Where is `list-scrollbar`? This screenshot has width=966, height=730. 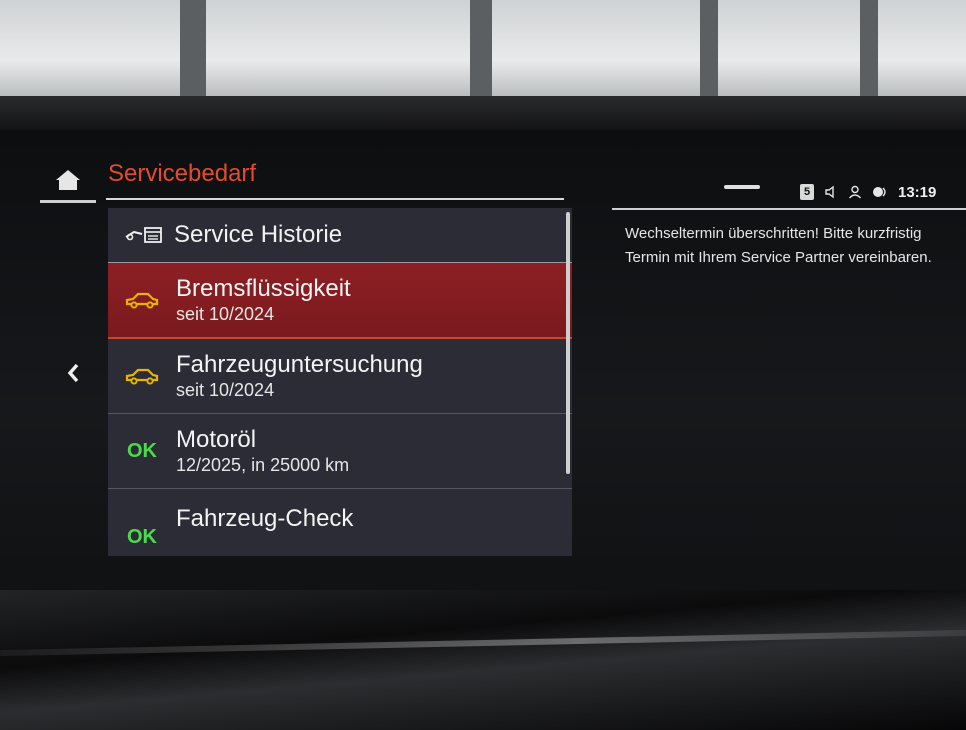
list-scrollbar is located at coordinates (568, 343).